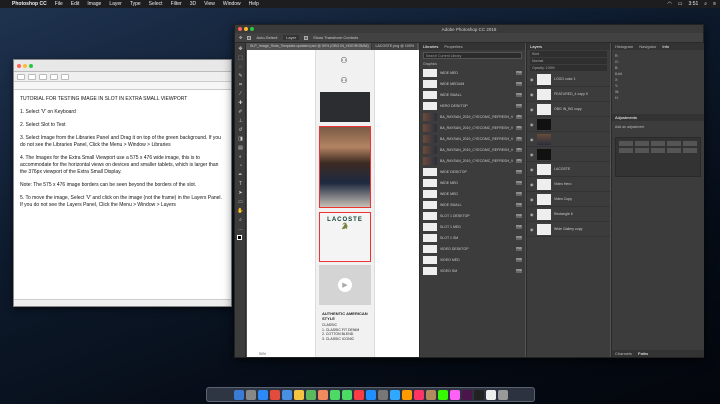 This screenshot has width=720, height=404. Describe the element at coordinates (680, 4) in the screenshot. I see `battery-icon: ▭` at that location.